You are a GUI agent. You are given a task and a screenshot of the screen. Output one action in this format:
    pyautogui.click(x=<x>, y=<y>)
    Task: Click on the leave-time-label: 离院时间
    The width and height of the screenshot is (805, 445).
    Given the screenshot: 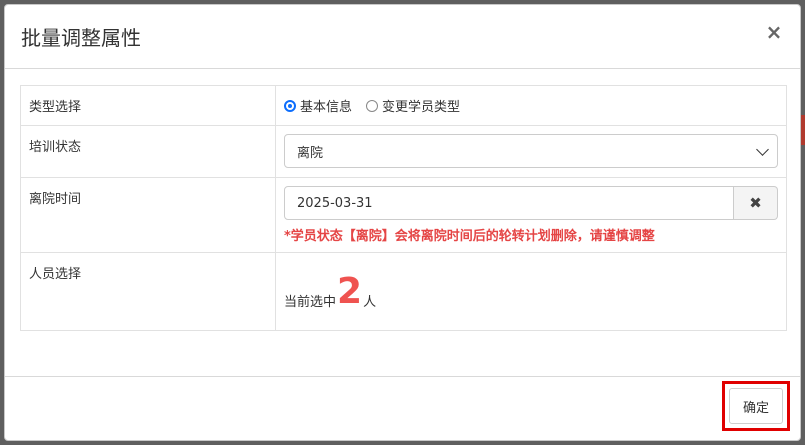 What is the action you would take?
    pyautogui.click(x=148, y=215)
    